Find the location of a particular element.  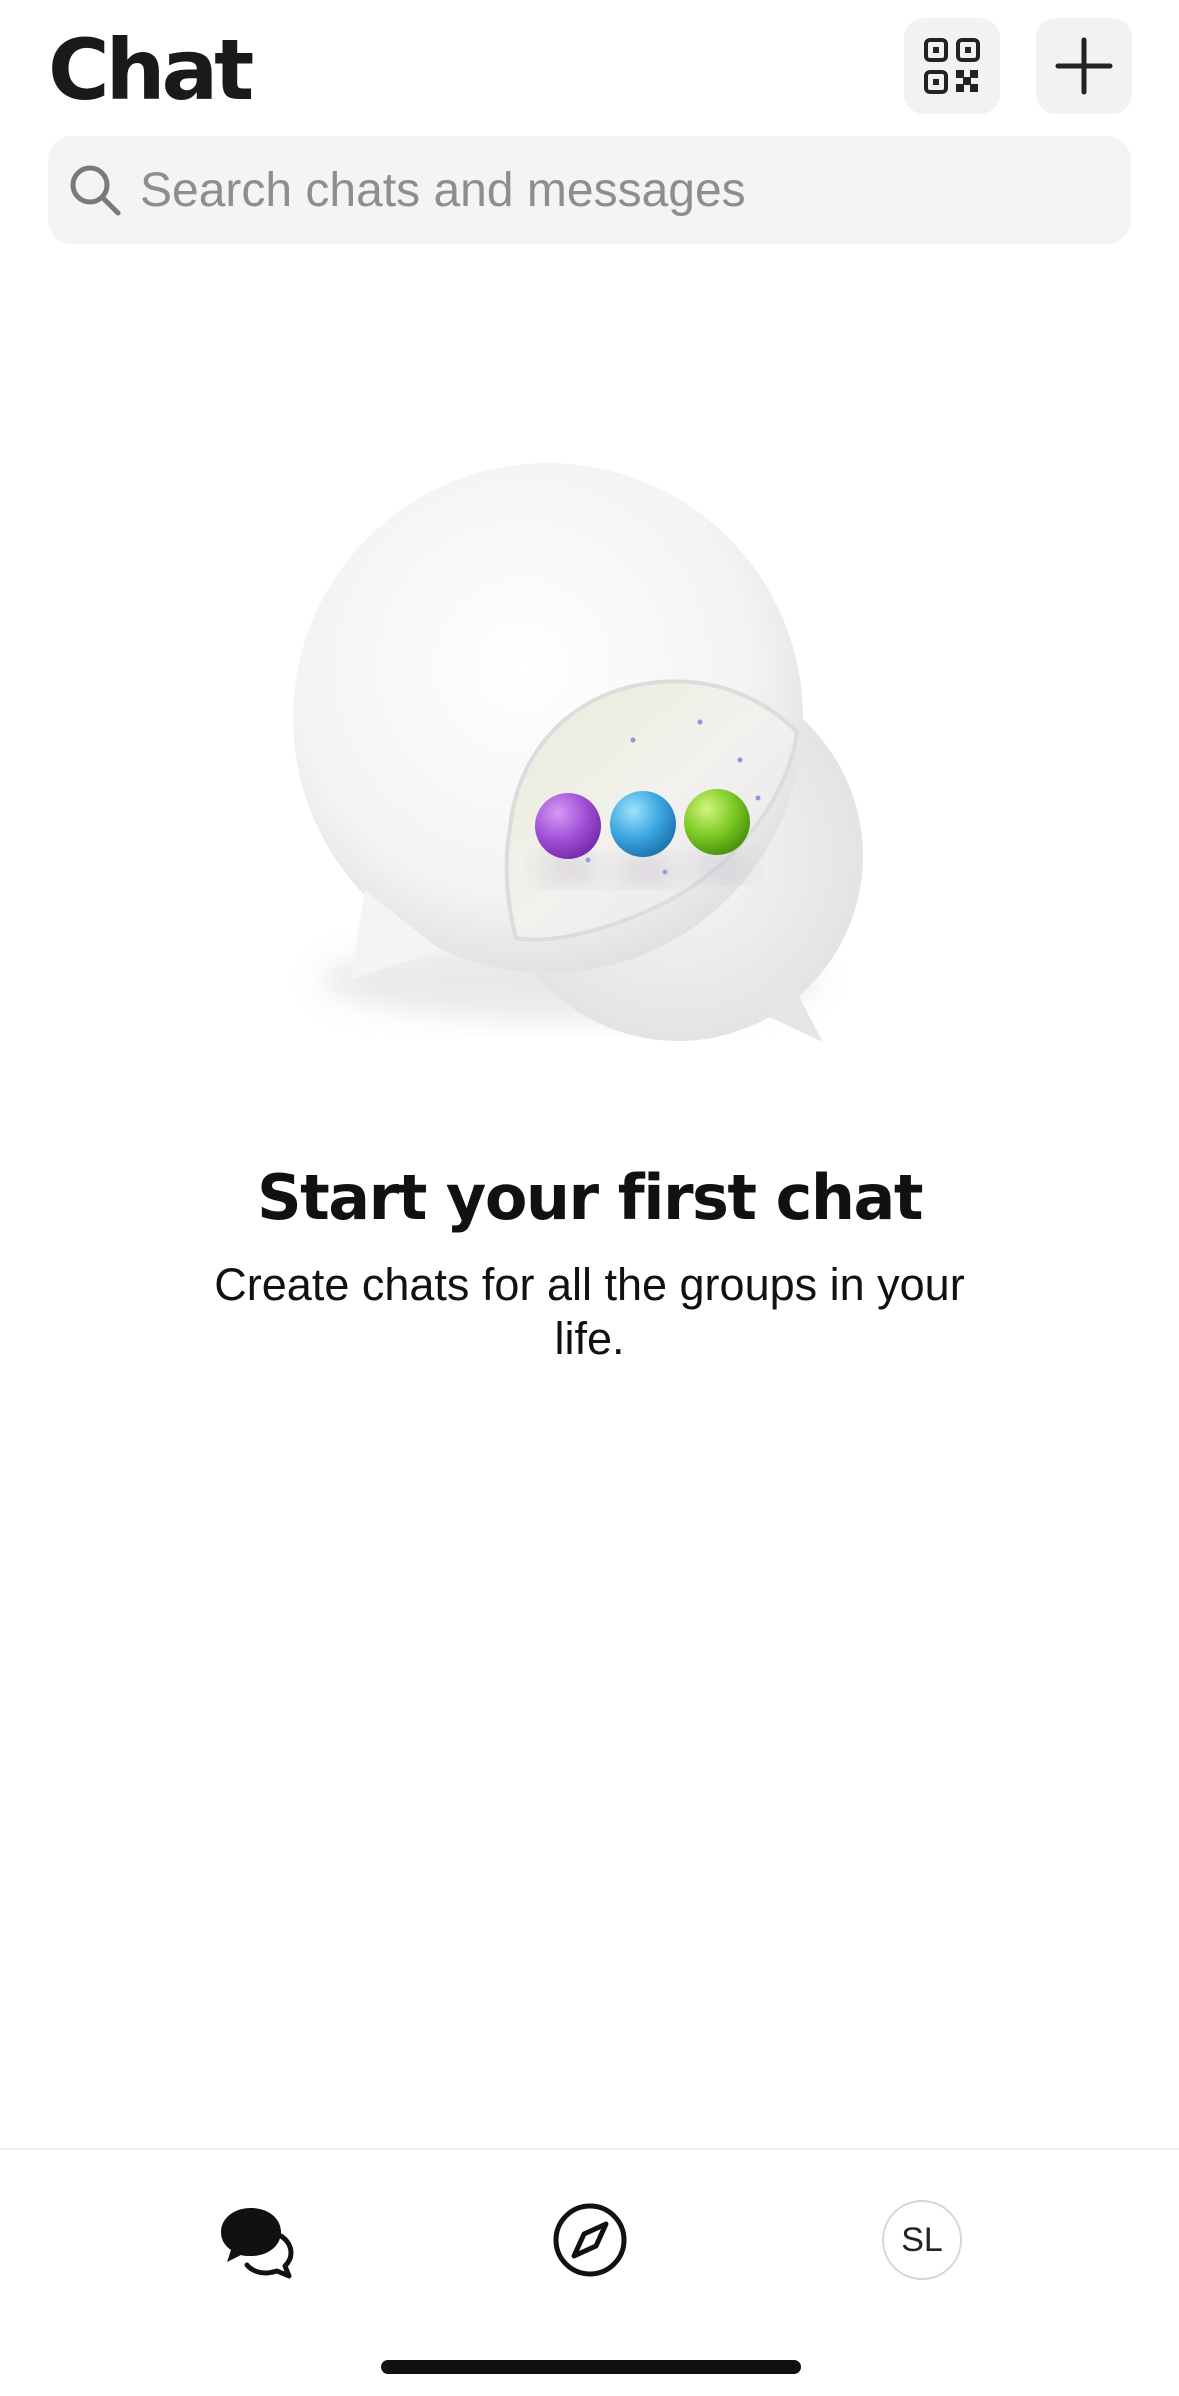

chat-bubbles-icon is located at coordinates (257, 2243).